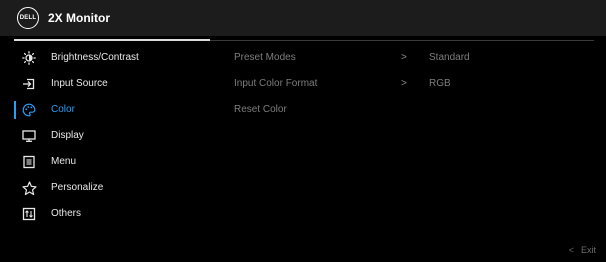 The image size is (606, 262). What do you see at coordinates (105, 136) in the screenshot?
I see `menu-item-display: Display` at bounding box center [105, 136].